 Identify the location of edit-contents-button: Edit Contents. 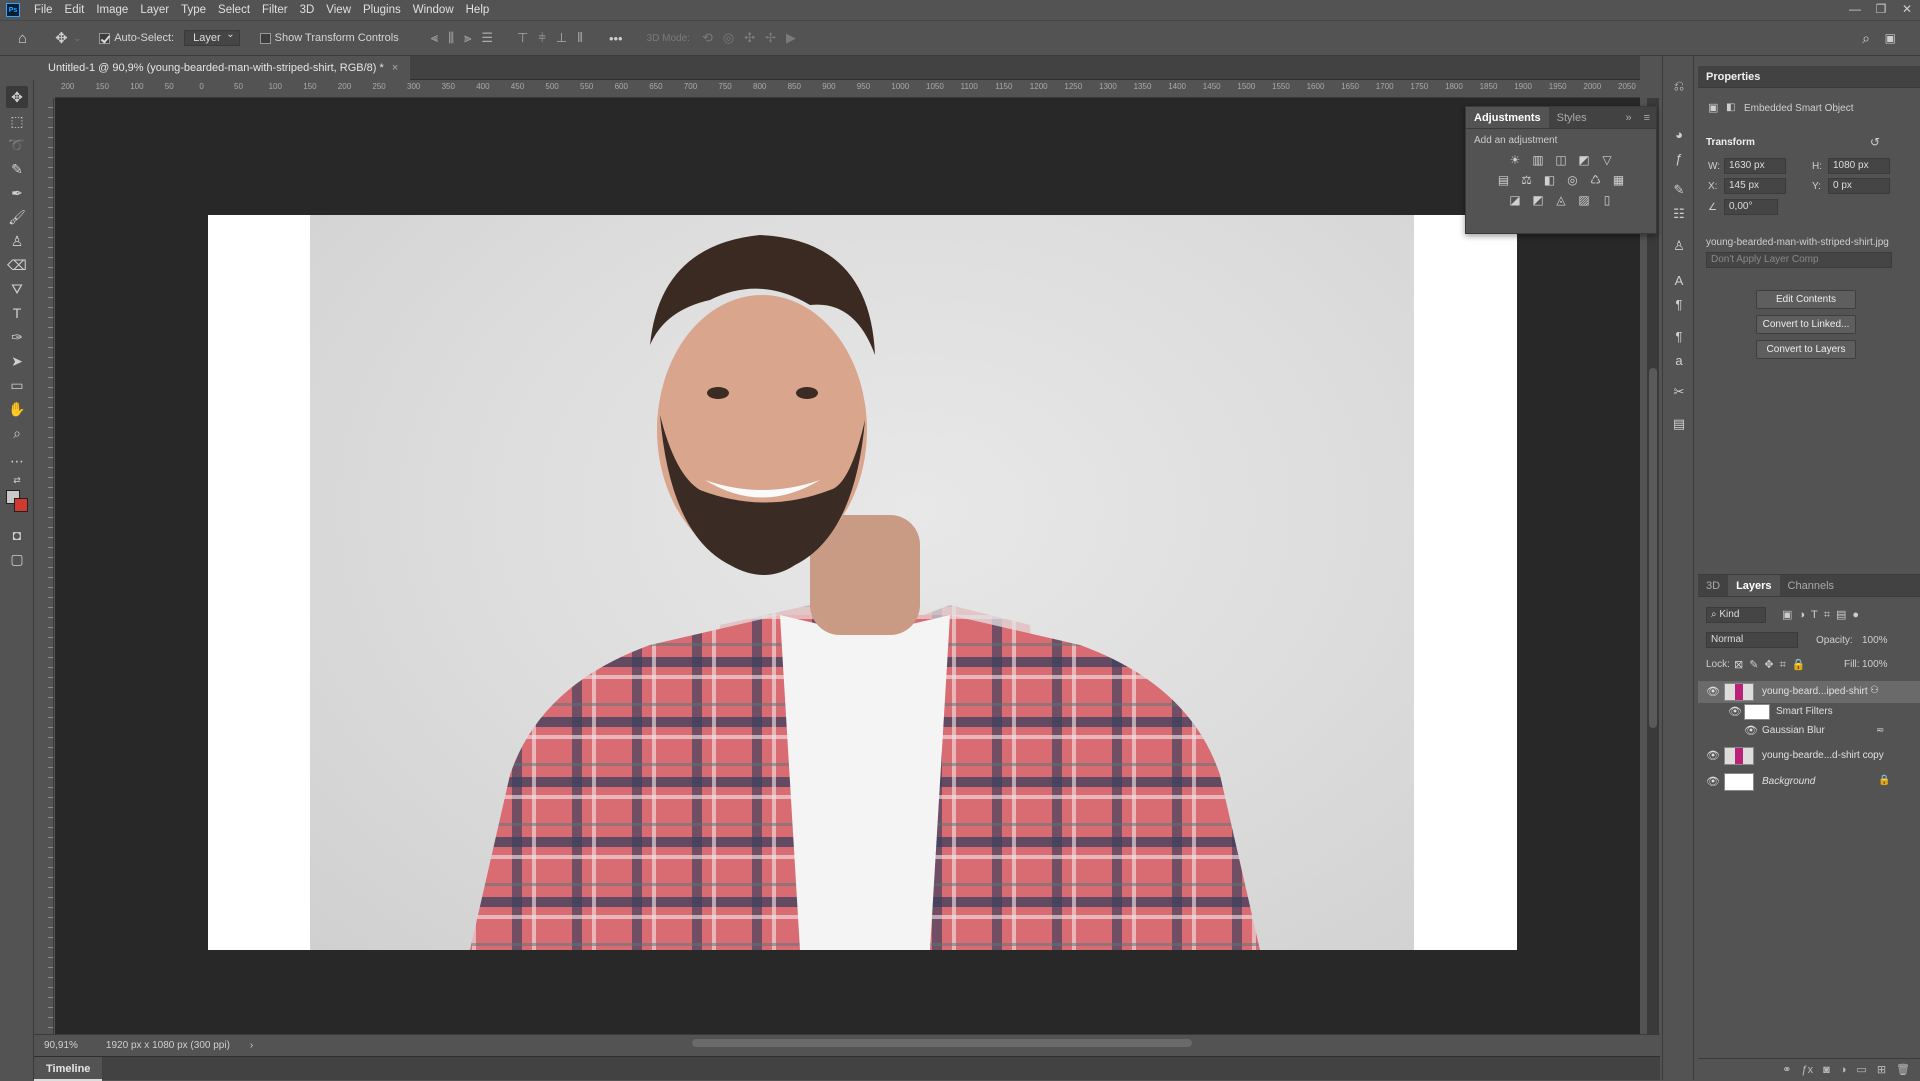
(1806, 299).